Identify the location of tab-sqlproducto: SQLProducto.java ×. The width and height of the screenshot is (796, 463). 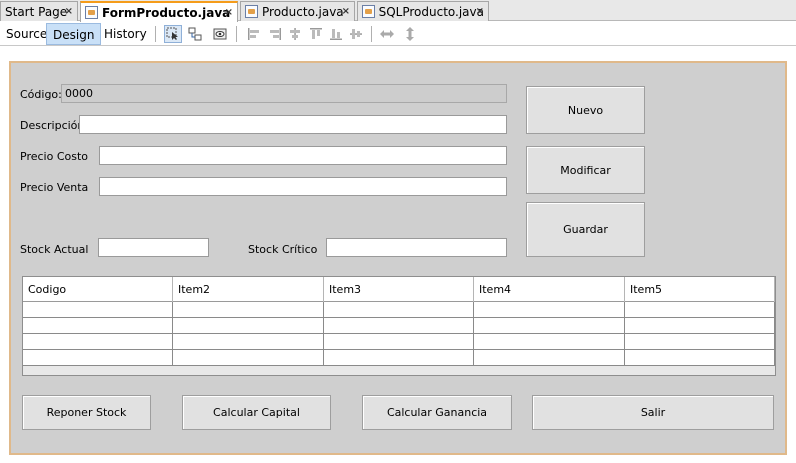
(423, 11).